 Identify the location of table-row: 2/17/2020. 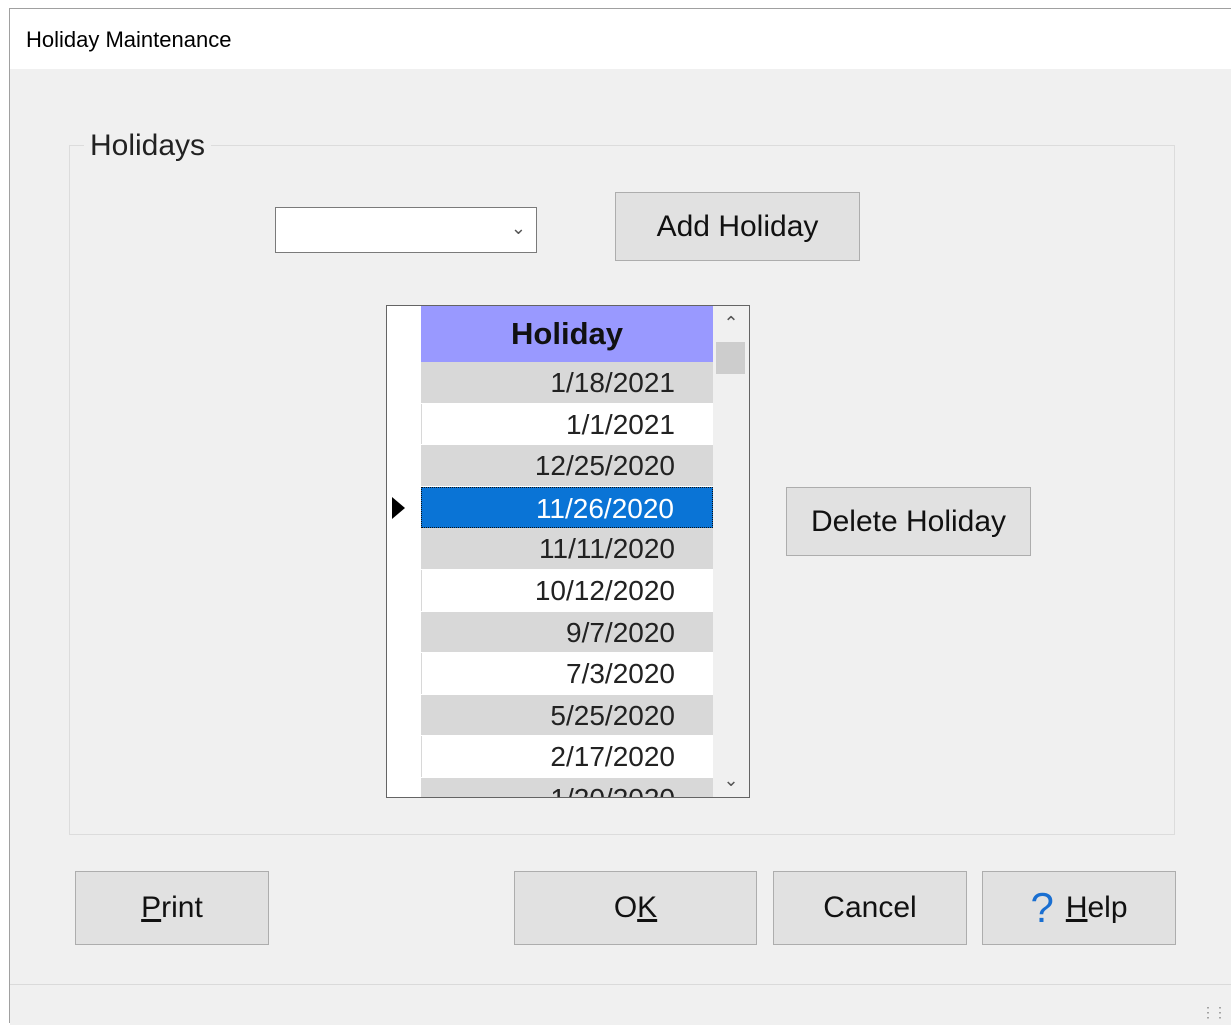
(567, 757).